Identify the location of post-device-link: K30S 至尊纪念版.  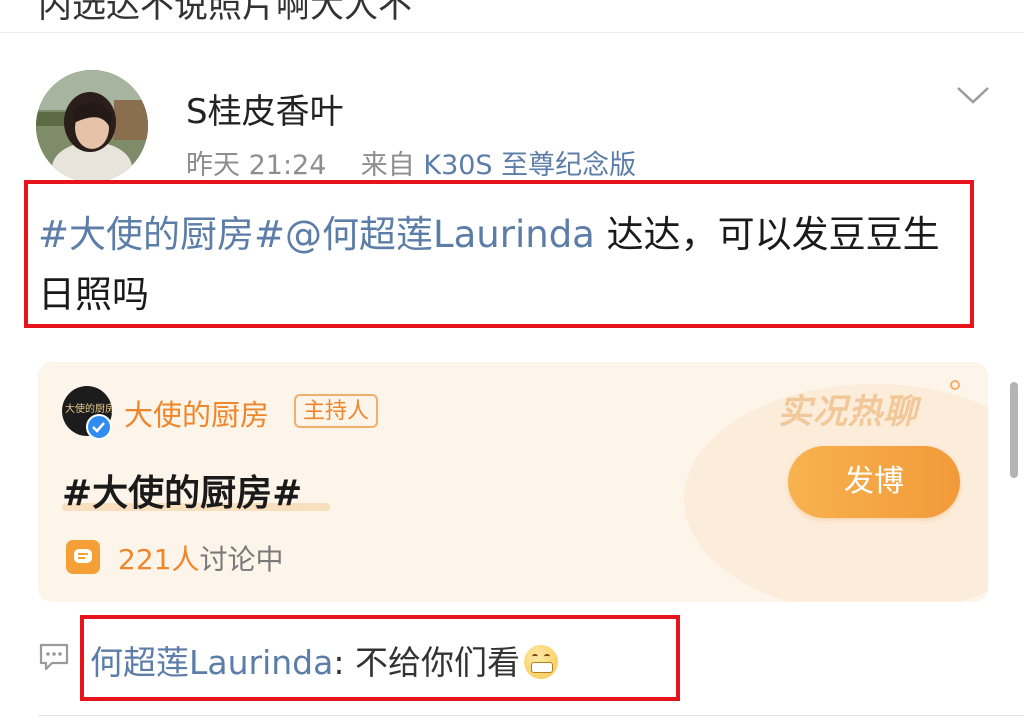
(529, 165).